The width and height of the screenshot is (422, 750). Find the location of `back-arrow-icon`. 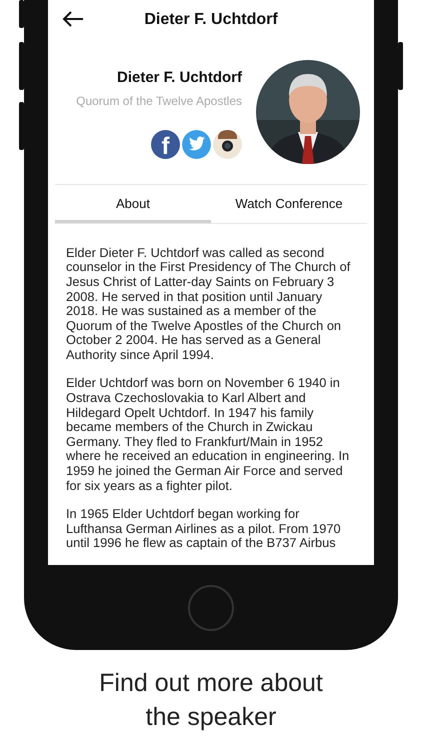

back-arrow-icon is located at coordinates (73, 19).